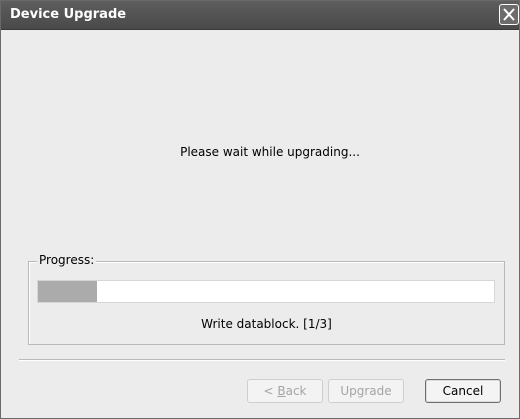  I want to click on back-label-mnemonic: B, so click(281, 391).